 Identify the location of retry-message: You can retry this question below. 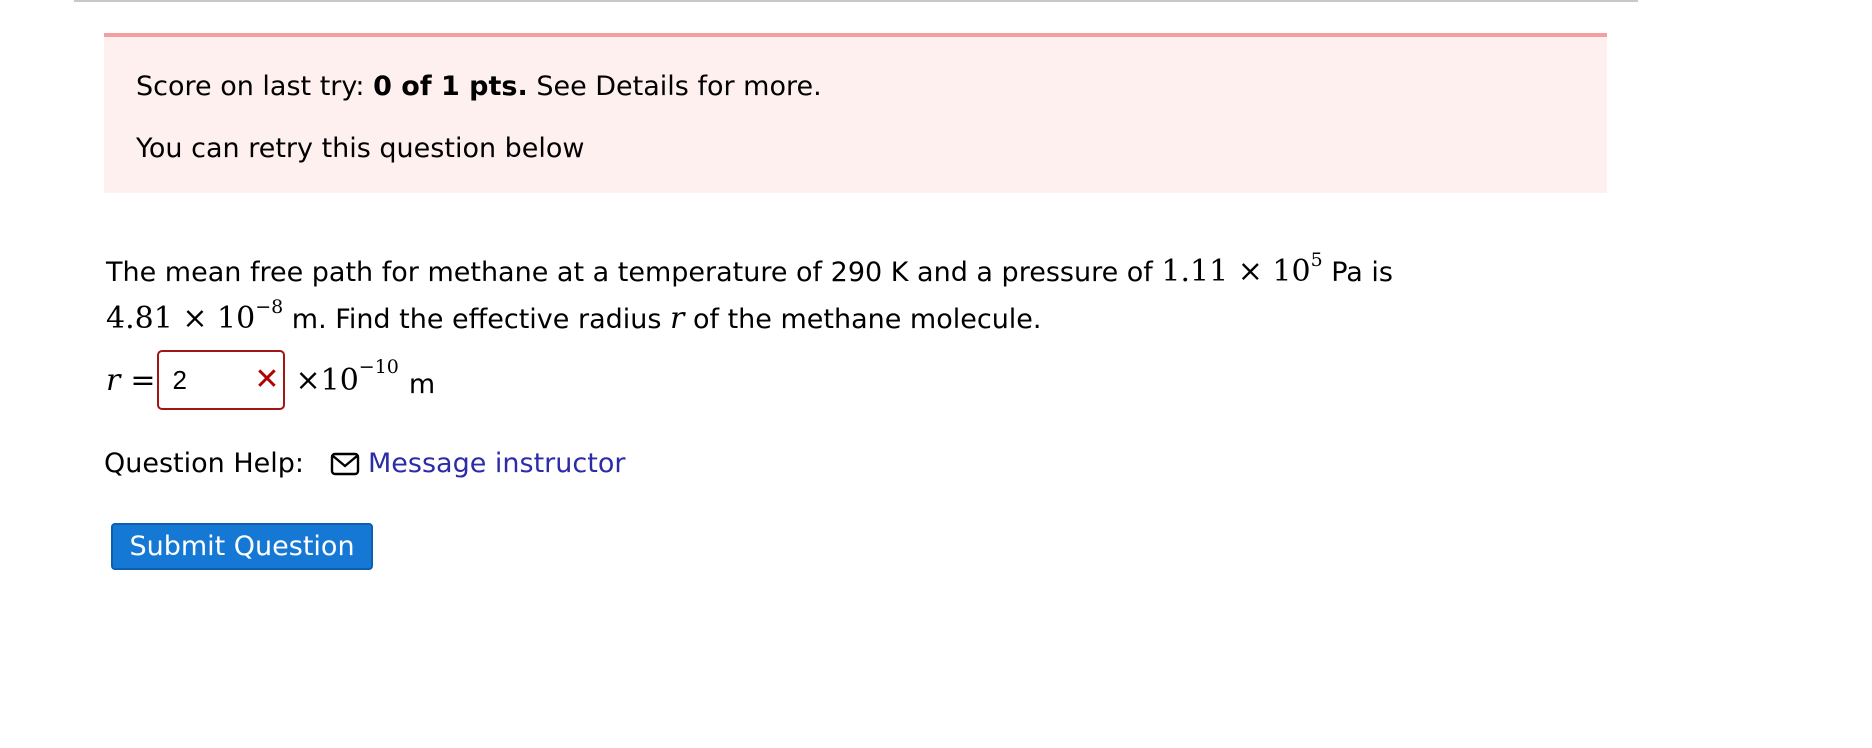
(360, 148).